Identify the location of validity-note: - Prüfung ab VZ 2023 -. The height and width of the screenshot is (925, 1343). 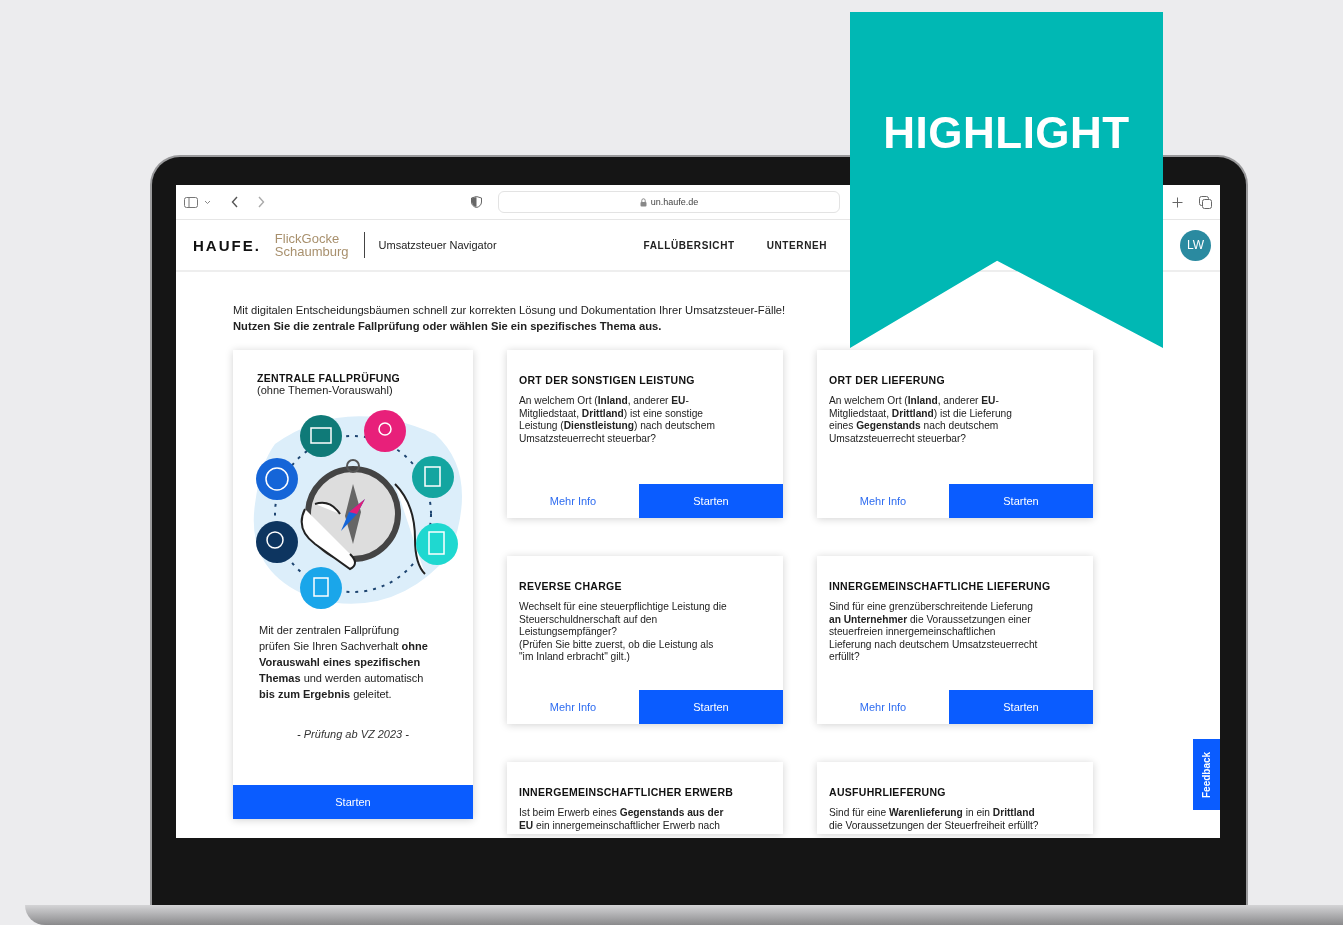
(353, 734).